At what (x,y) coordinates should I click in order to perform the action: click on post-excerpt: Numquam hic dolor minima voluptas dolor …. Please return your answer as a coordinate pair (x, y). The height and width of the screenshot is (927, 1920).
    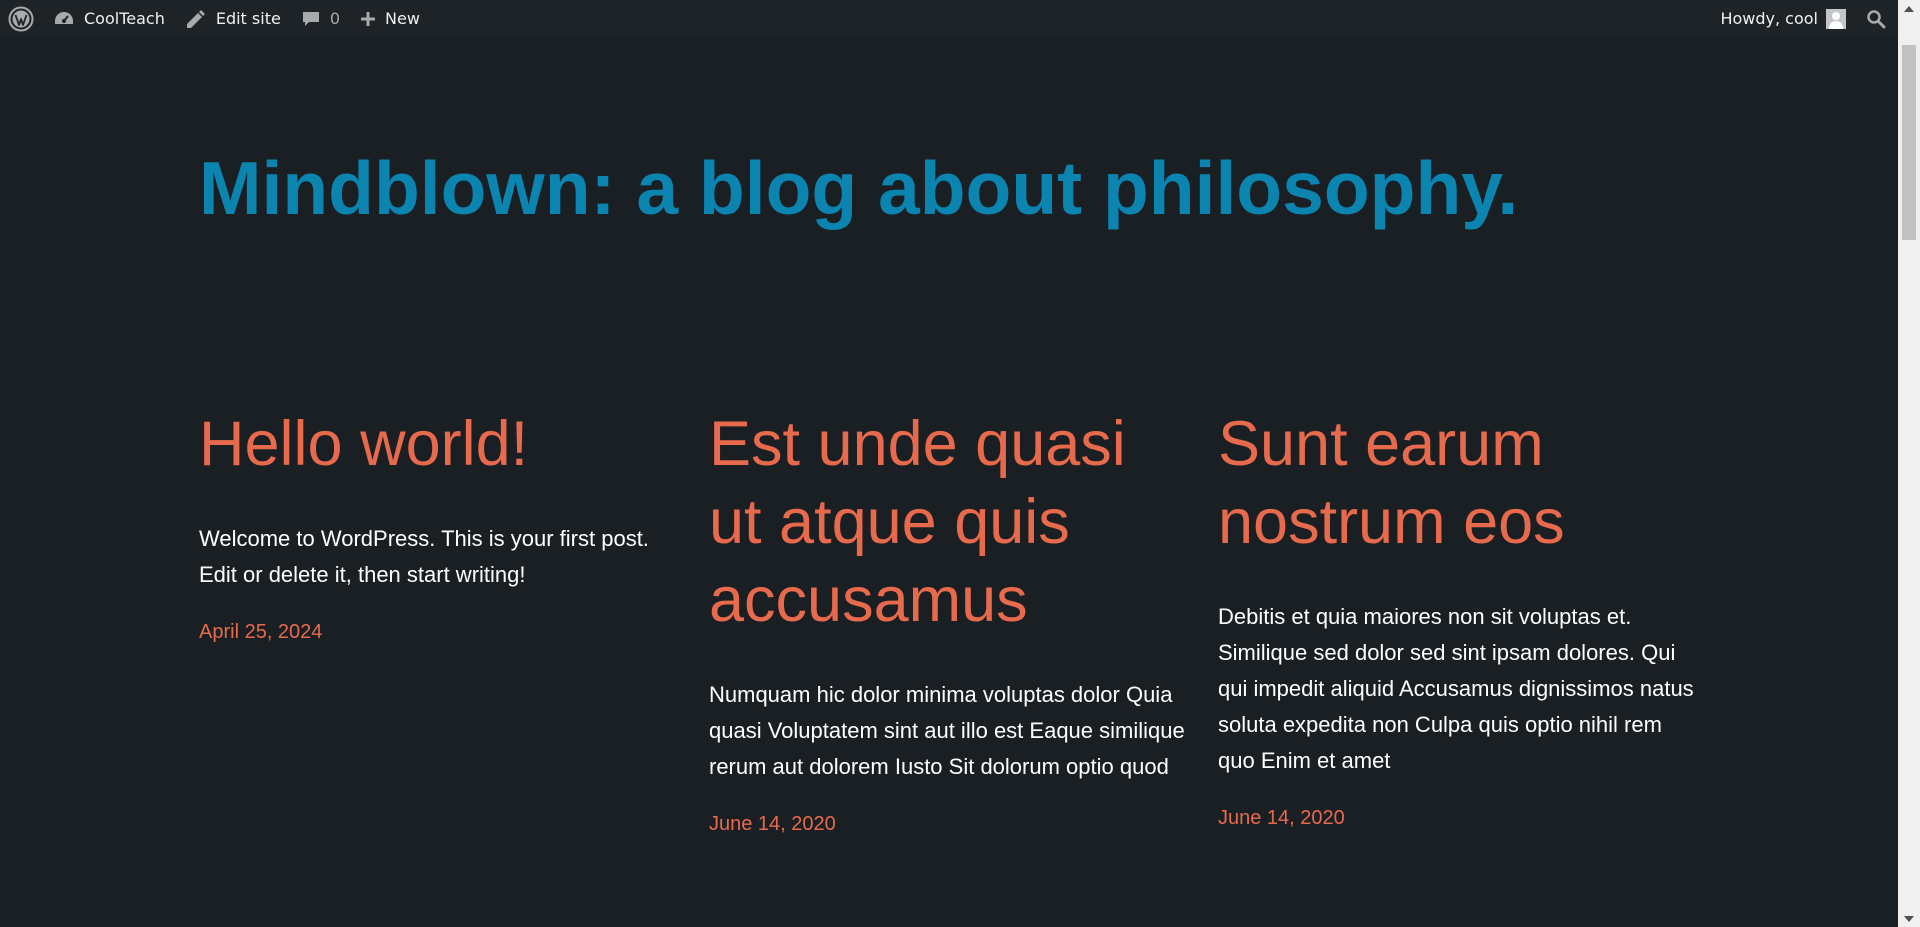
    Looking at the image, I should click on (947, 730).